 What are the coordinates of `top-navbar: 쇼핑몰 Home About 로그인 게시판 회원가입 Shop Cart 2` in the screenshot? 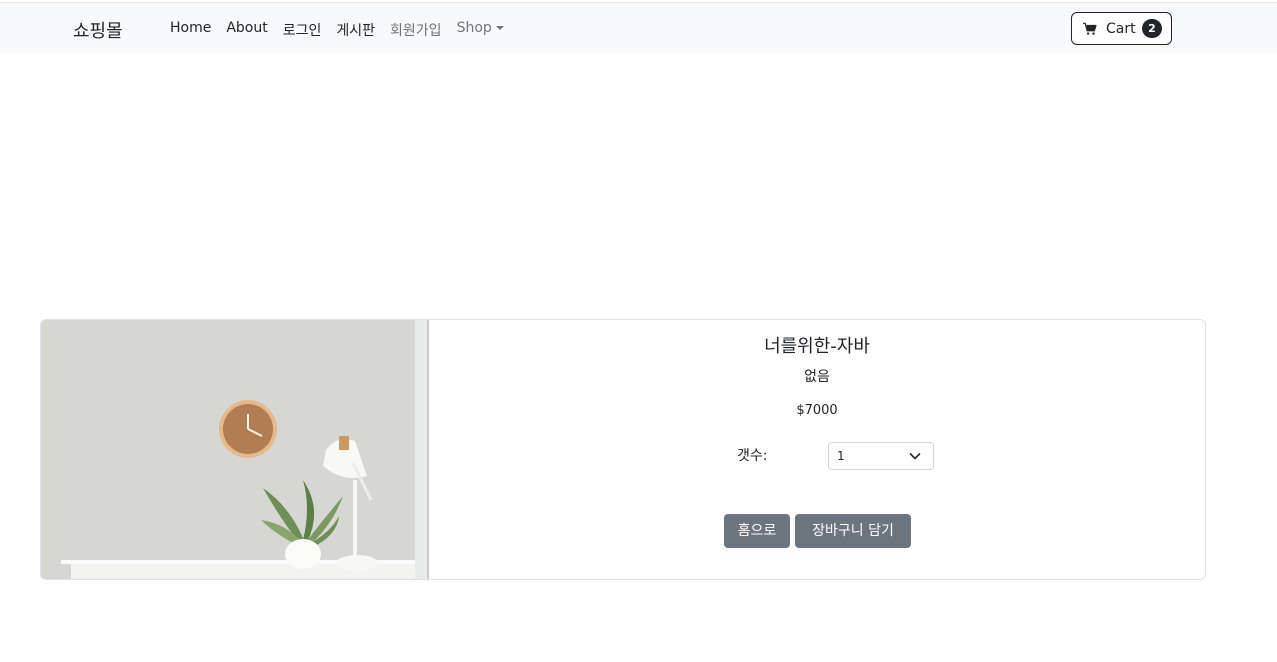 It's located at (638, 27).